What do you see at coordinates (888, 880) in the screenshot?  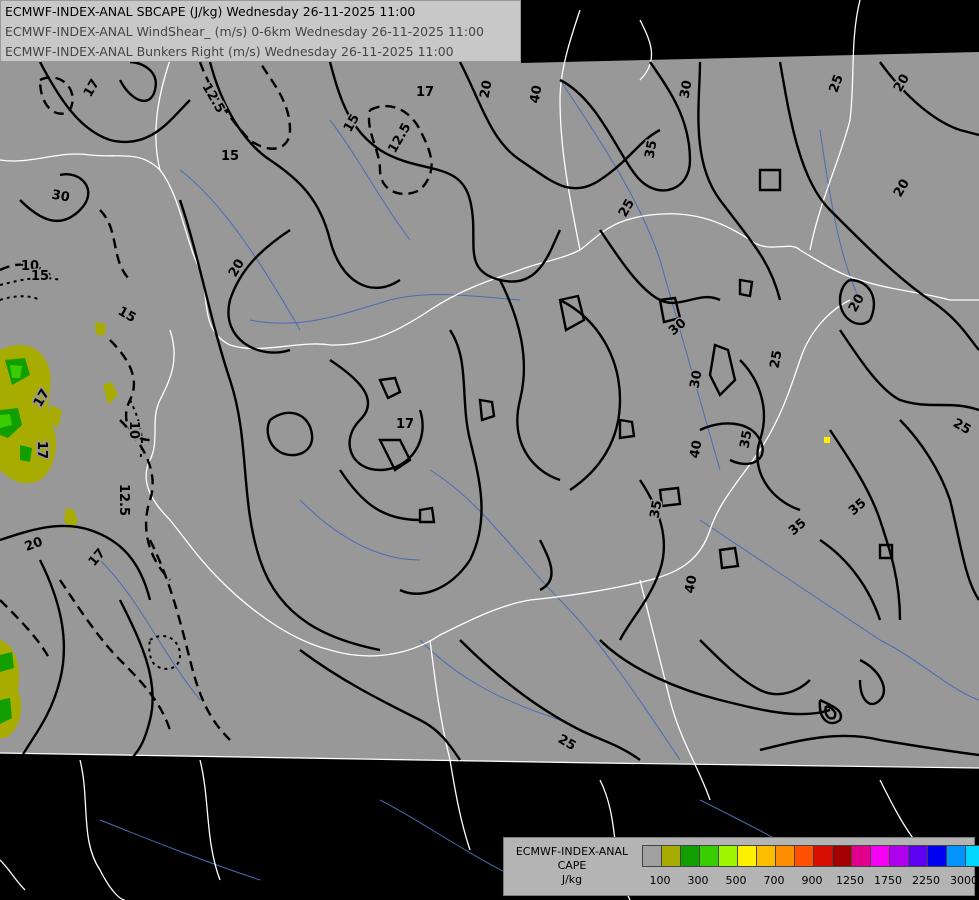 I see `legend-tick-label: 1750` at bounding box center [888, 880].